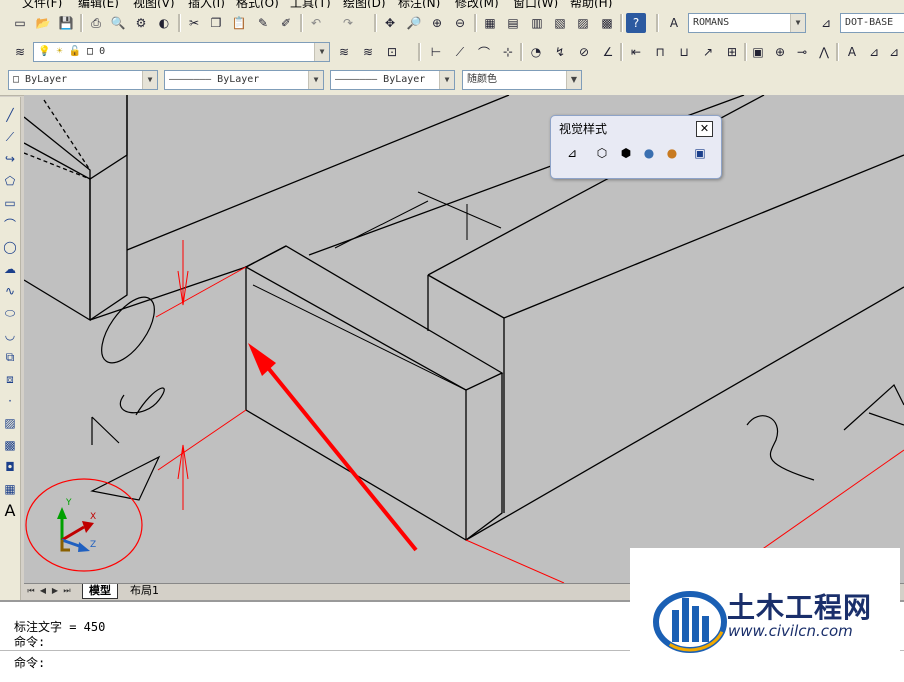 Image resolution: width=904 pixels, height=682 pixels. I want to click on paste-icon: 📋, so click(239, 23).